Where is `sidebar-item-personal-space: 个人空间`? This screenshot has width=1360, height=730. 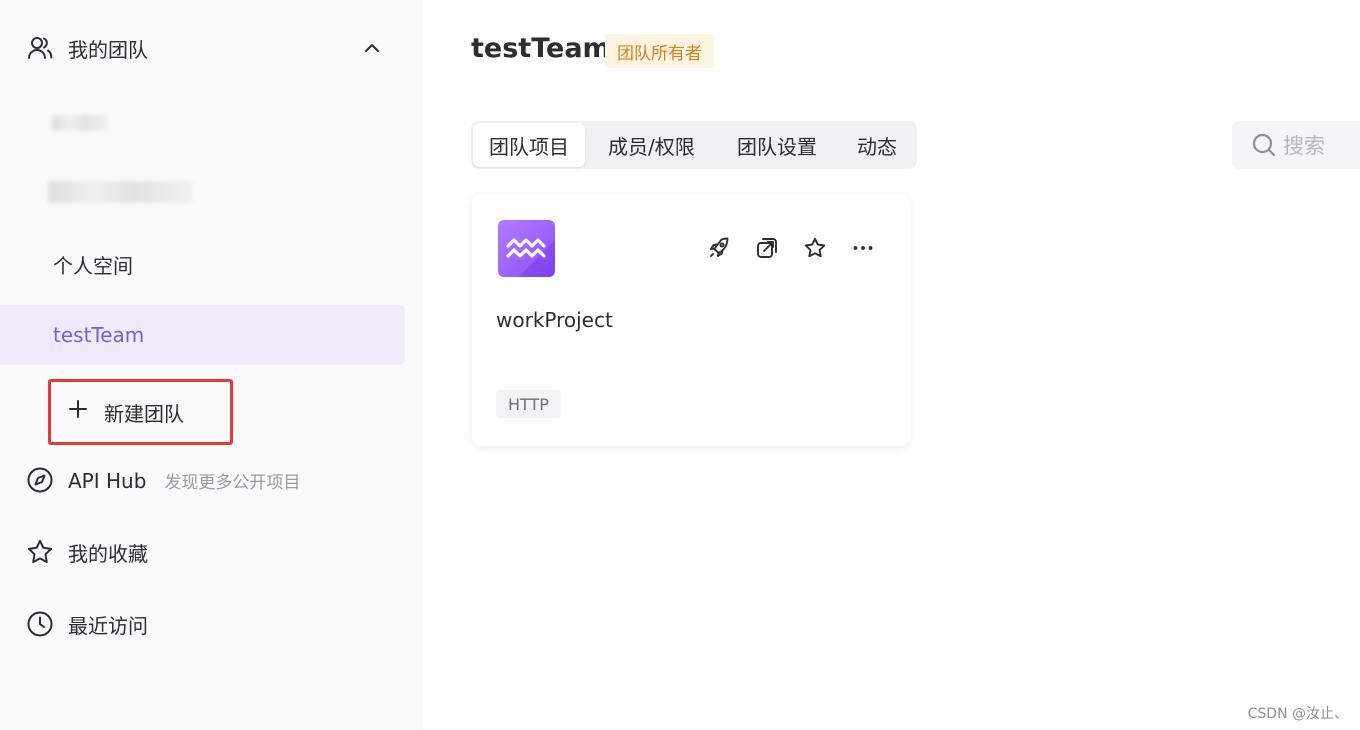
sidebar-item-personal-space: 个人空间 is located at coordinates (202, 264).